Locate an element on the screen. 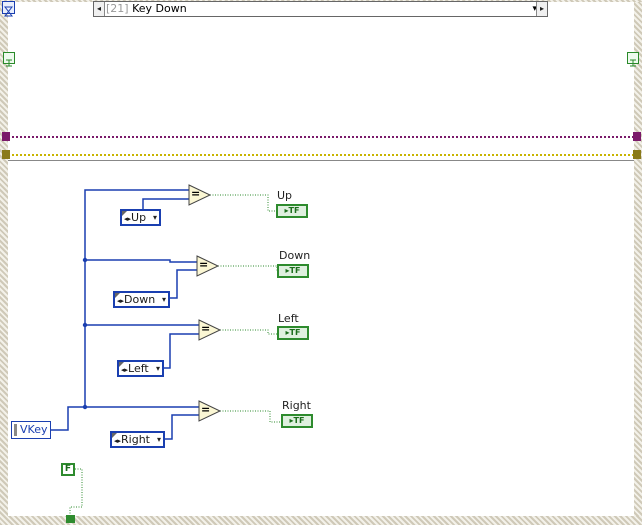  vkey-wire is located at coordinates (120, 310).